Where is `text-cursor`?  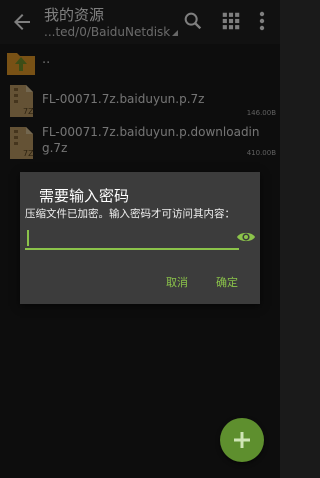 text-cursor is located at coordinates (28, 238).